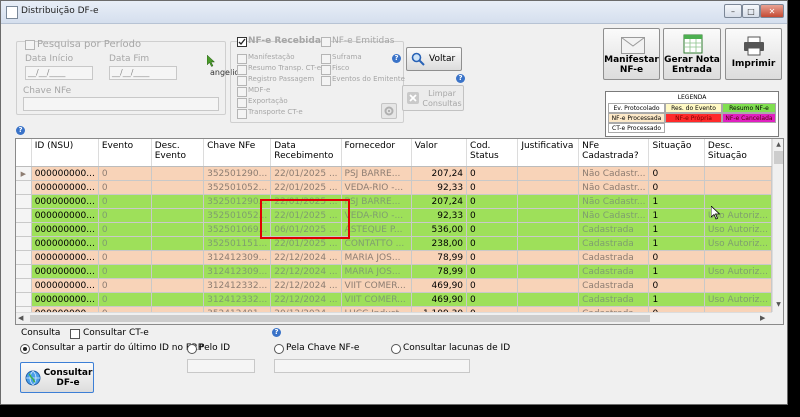  Describe the element at coordinates (772, 11) in the screenshot. I see `close-button: ✕` at that location.